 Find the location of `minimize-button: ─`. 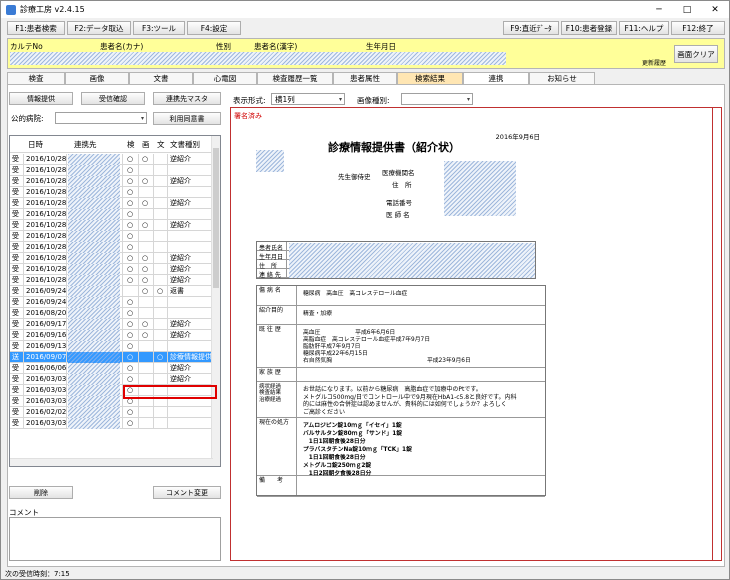

minimize-button: ─ is located at coordinates (659, 9).